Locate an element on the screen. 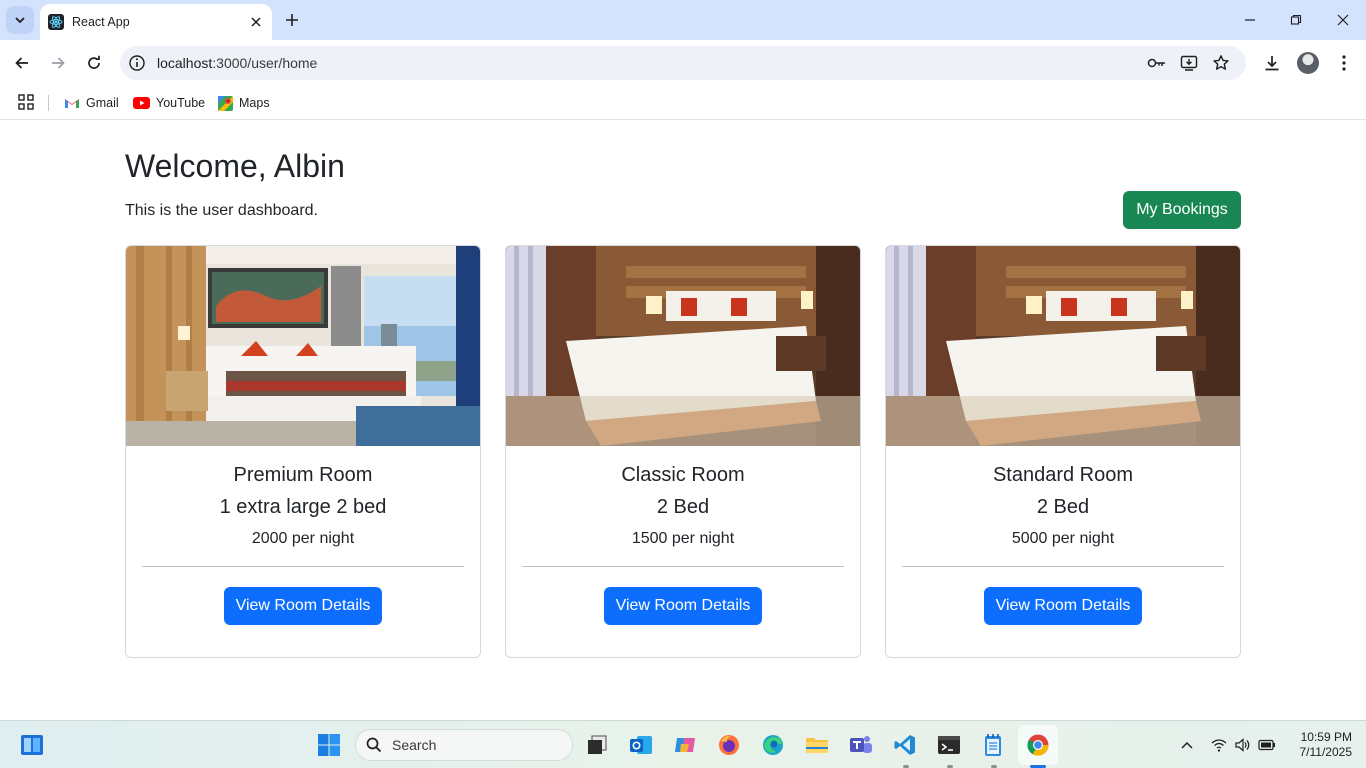 This screenshot has width=1366, height=768. kebab-menu-icon is located at coordinates (1344, 63).